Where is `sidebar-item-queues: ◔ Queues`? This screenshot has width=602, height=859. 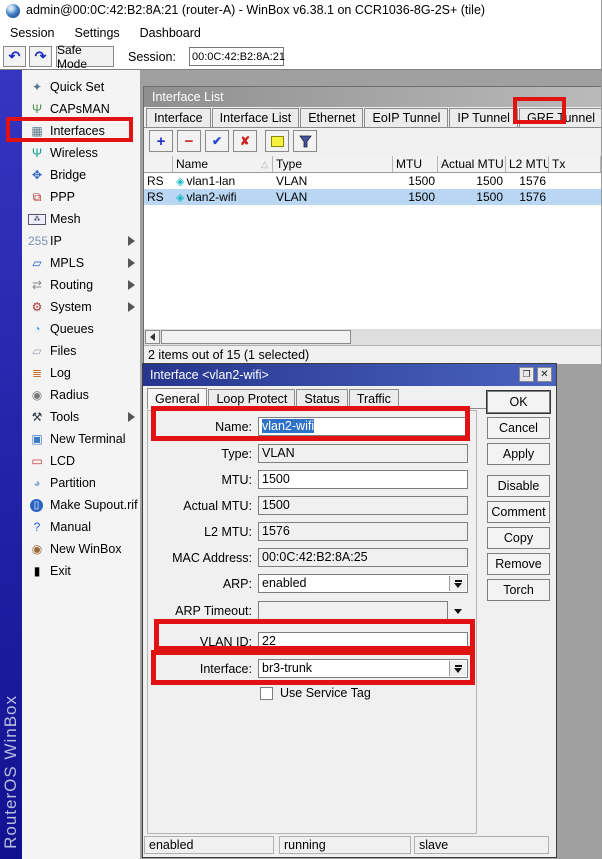 sidebar-item-queues: ◔ Queues is located at coordinates (81, 329).